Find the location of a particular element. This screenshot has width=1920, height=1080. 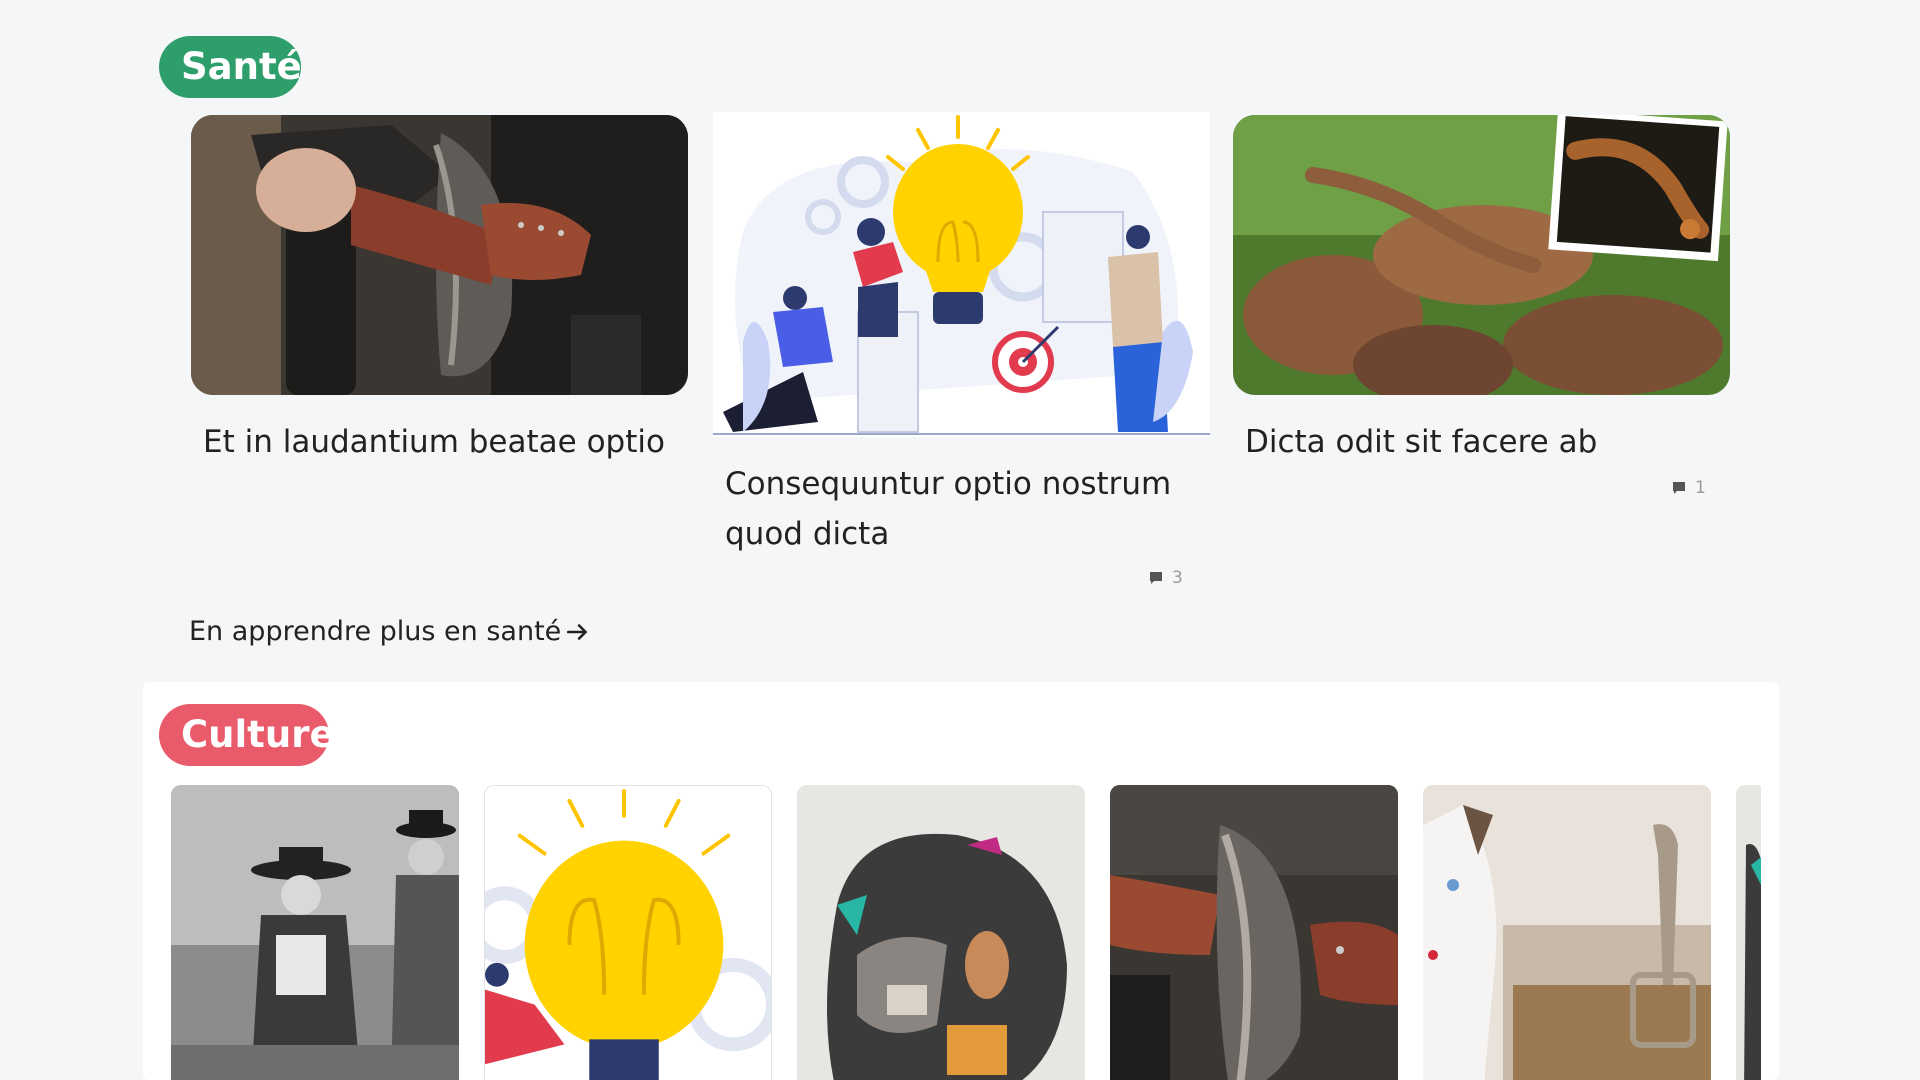

culture-card-axe-warrior is located at coordinates (1254, 932).